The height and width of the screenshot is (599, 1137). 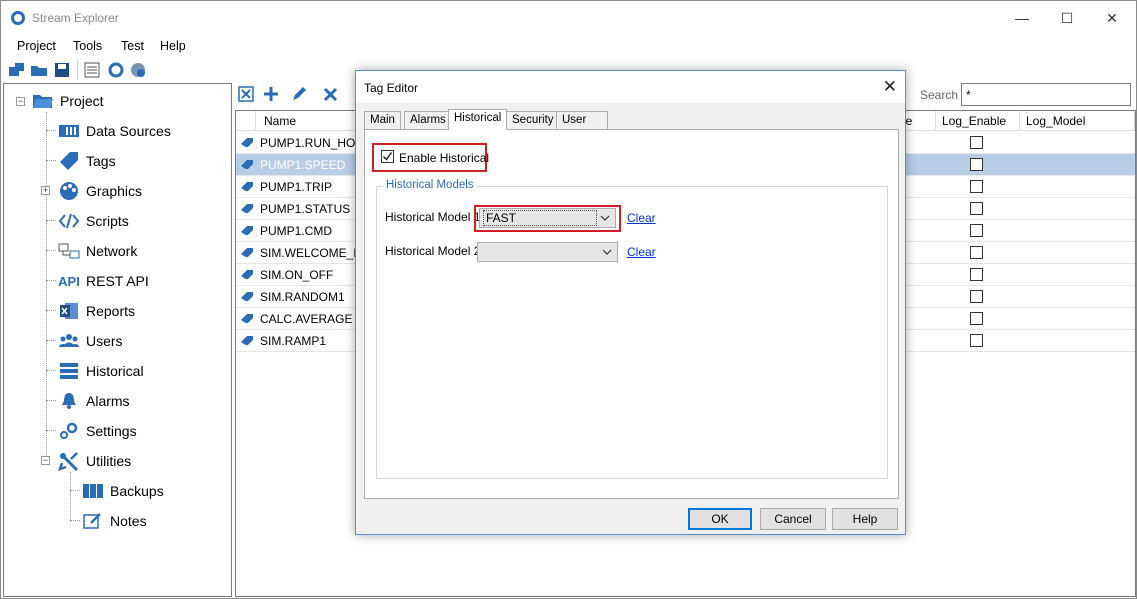 I want to click on sidebar-item-tags: Tags, so click(x=87, y=161).